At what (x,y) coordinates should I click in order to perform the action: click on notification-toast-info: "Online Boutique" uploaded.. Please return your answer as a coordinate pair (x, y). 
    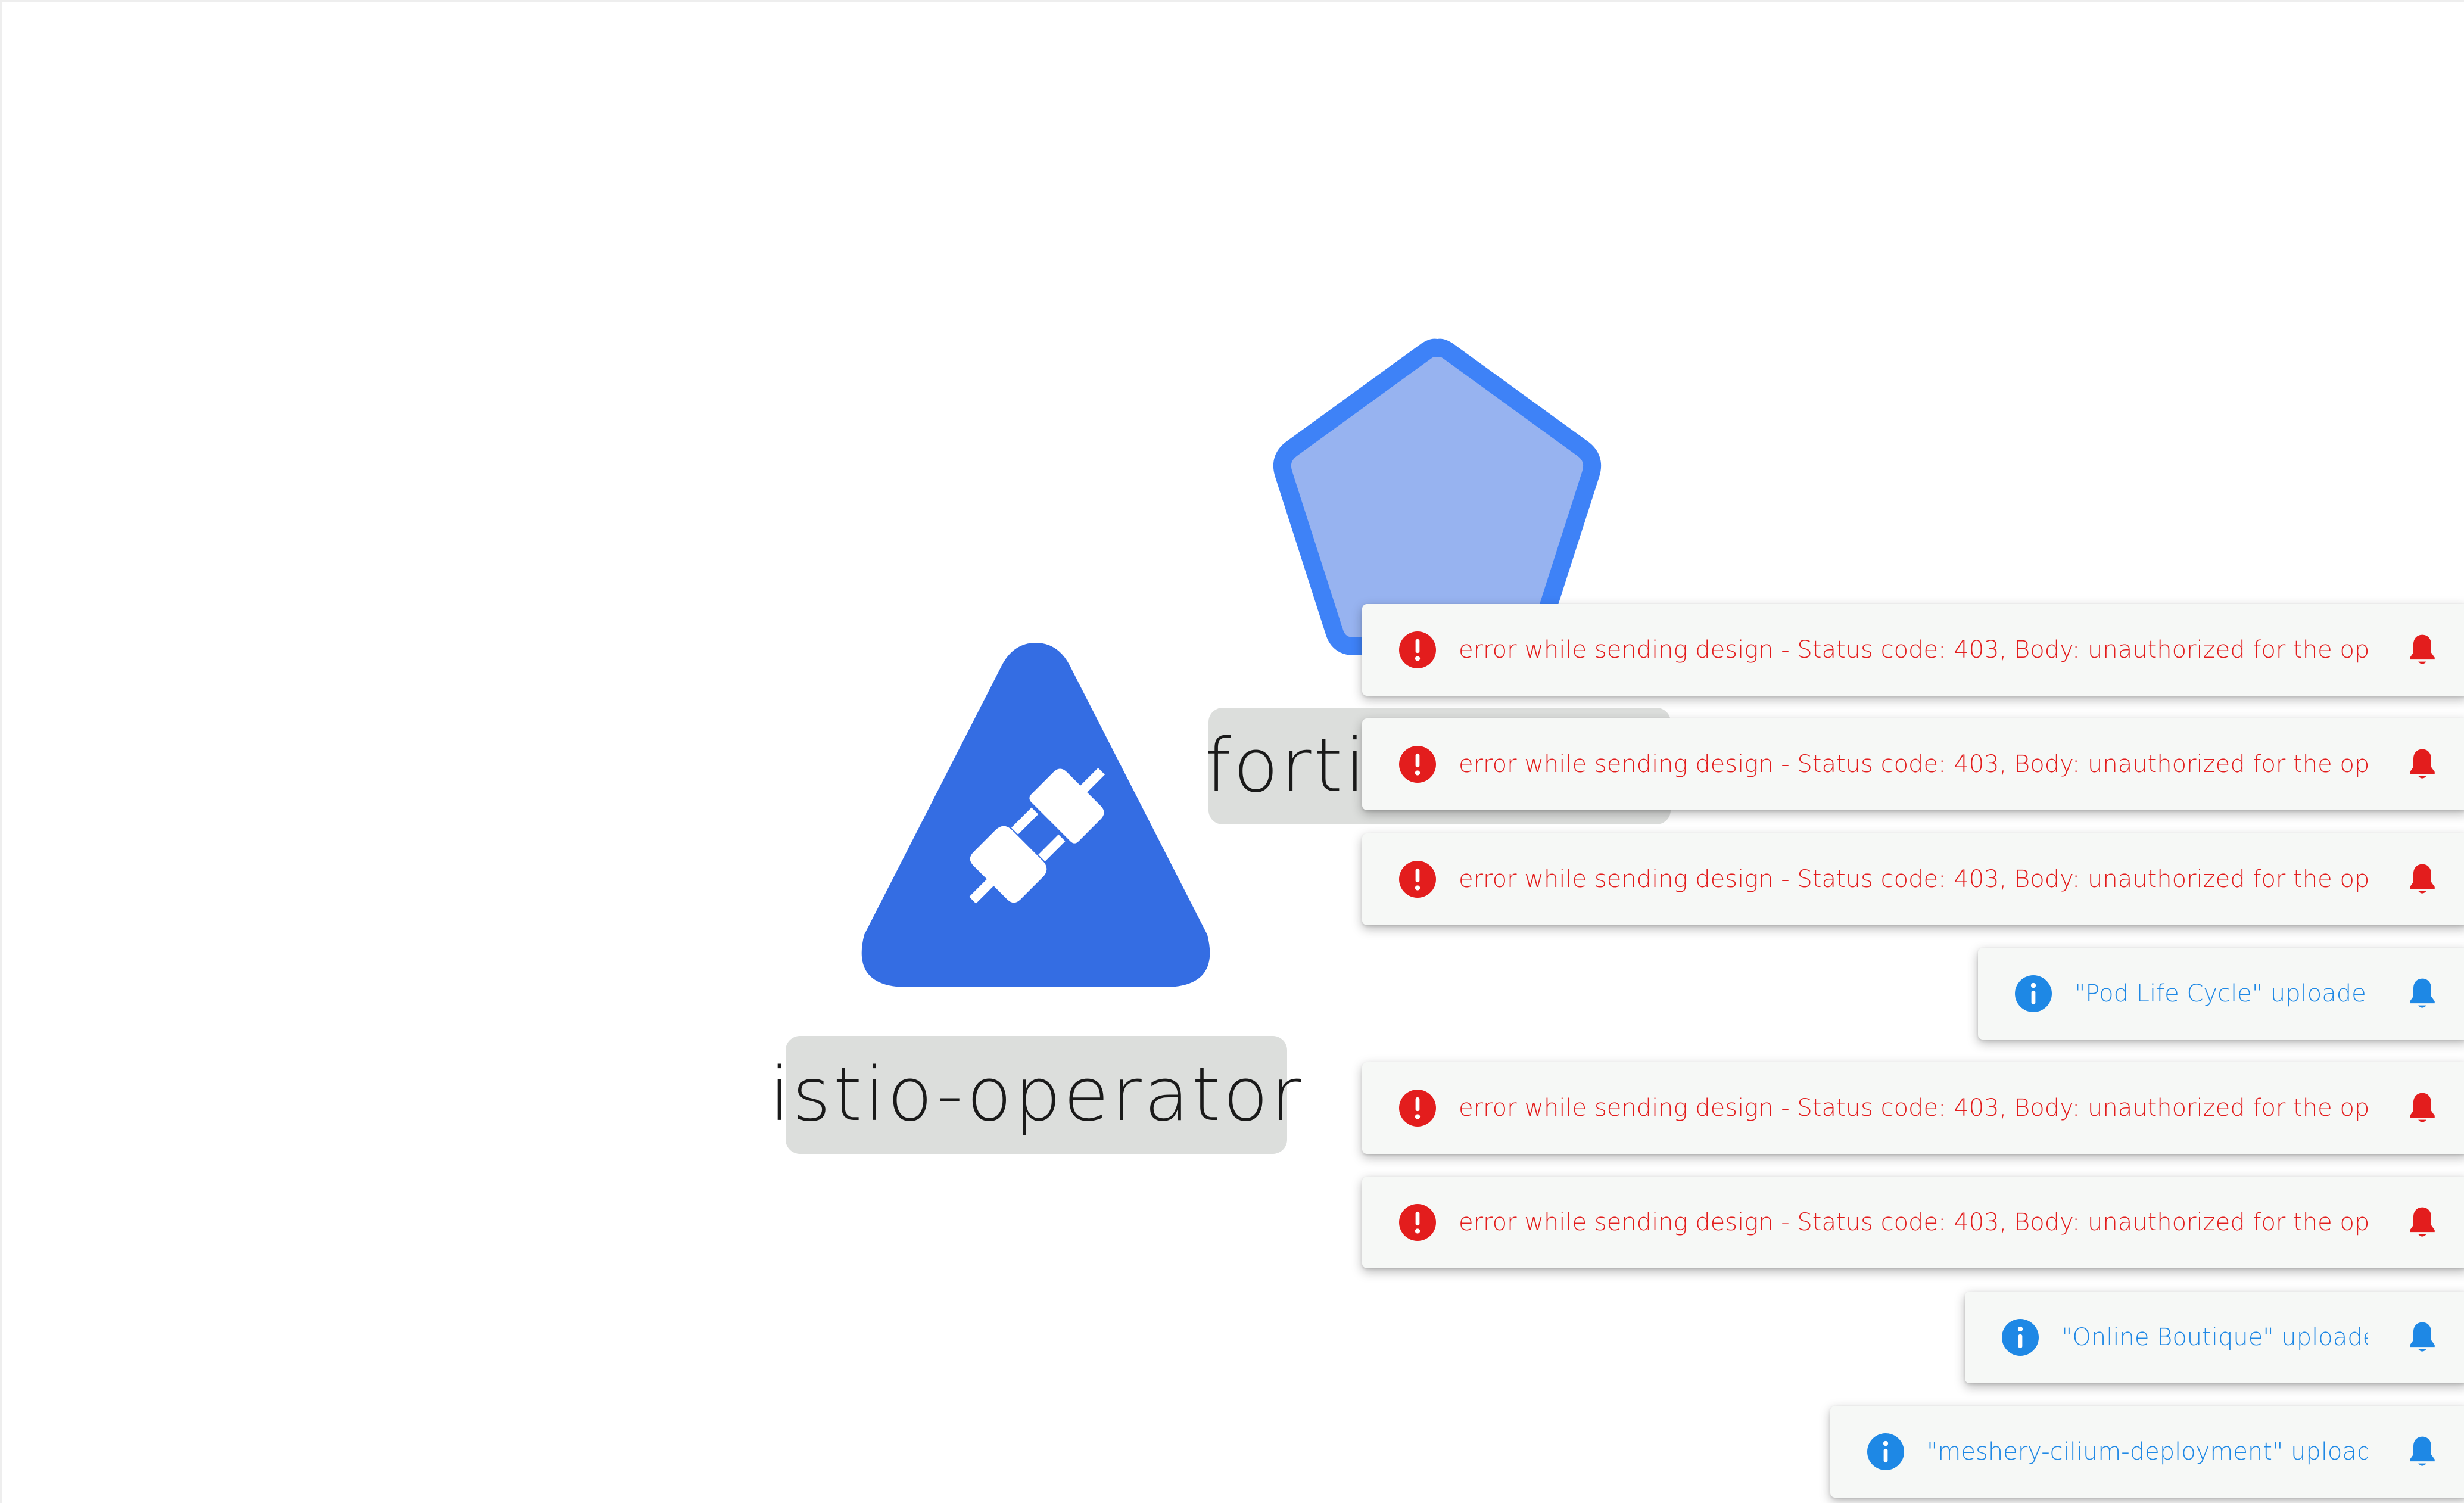
    Looking at the image, I should click on (2214, 1338).